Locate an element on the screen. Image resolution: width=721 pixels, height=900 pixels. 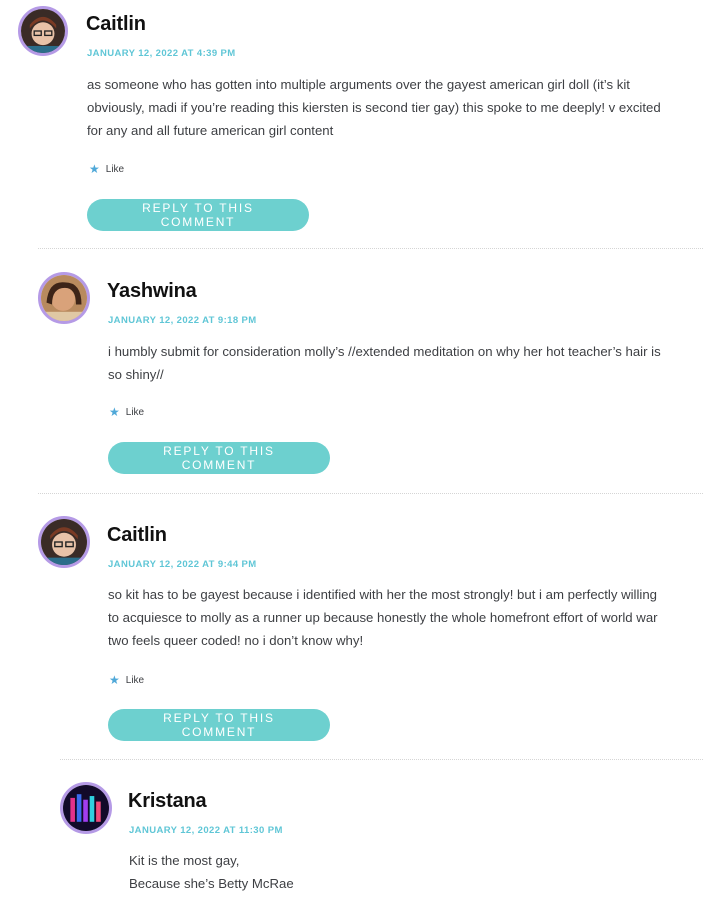
comment-date: JANUARY 12, 2022 AT 11:30 PM is located at coordinates (206, 830).